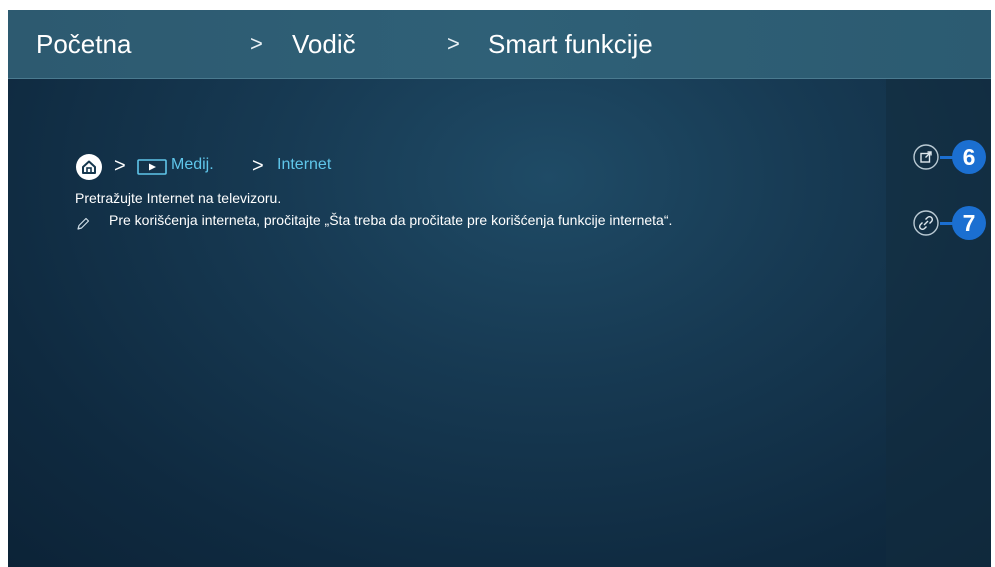  Describe the element at coordinates (324, 44) in the screenshot. I see `breadcrumb-item-vodic: Vodič` at that location.